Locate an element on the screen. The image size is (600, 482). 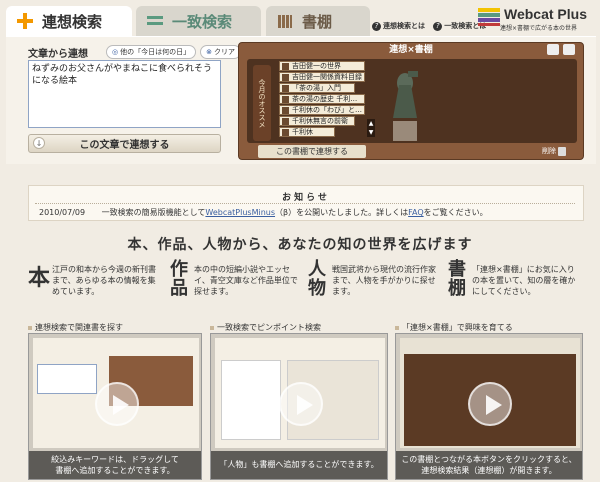
tab-match-search: 一致検索 is located at coordinates (198, 21).